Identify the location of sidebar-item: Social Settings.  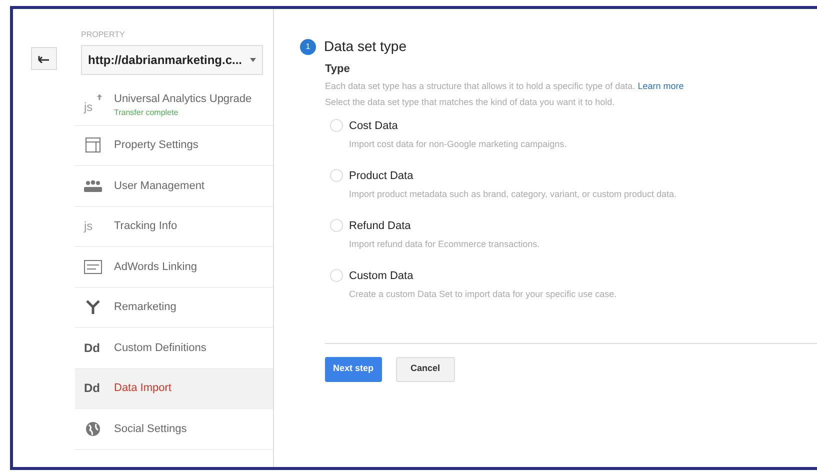
(174, 429).